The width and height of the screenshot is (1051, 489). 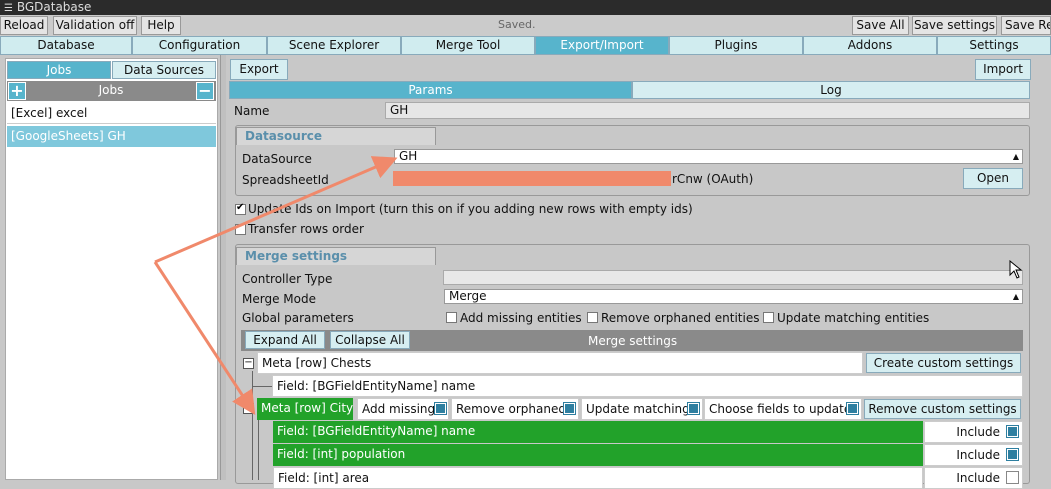 What do you see at coordinates (204, 338) in the screenshot?
I see `arrow-to-meta-city` at bounding box center [204, 338].